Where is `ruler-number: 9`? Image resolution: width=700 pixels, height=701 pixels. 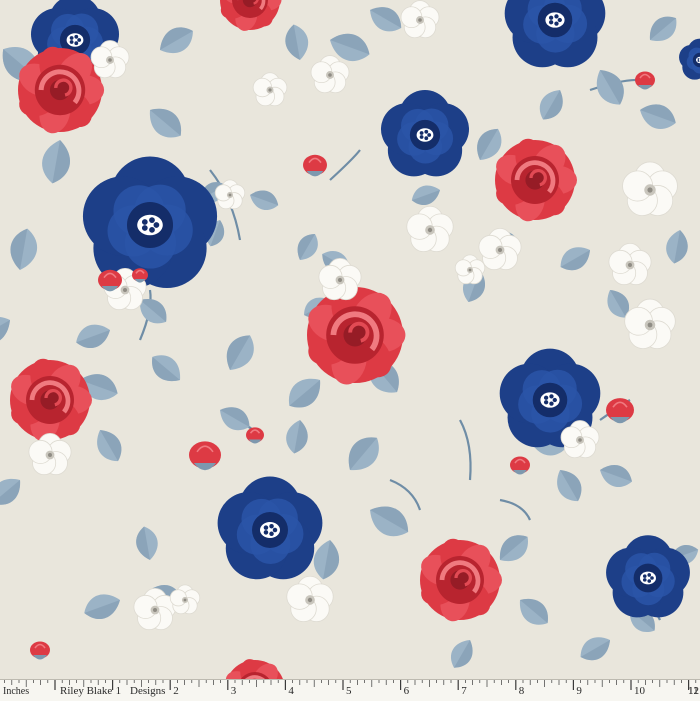 ruler-number: 9 is located at coordinates (579, 691).